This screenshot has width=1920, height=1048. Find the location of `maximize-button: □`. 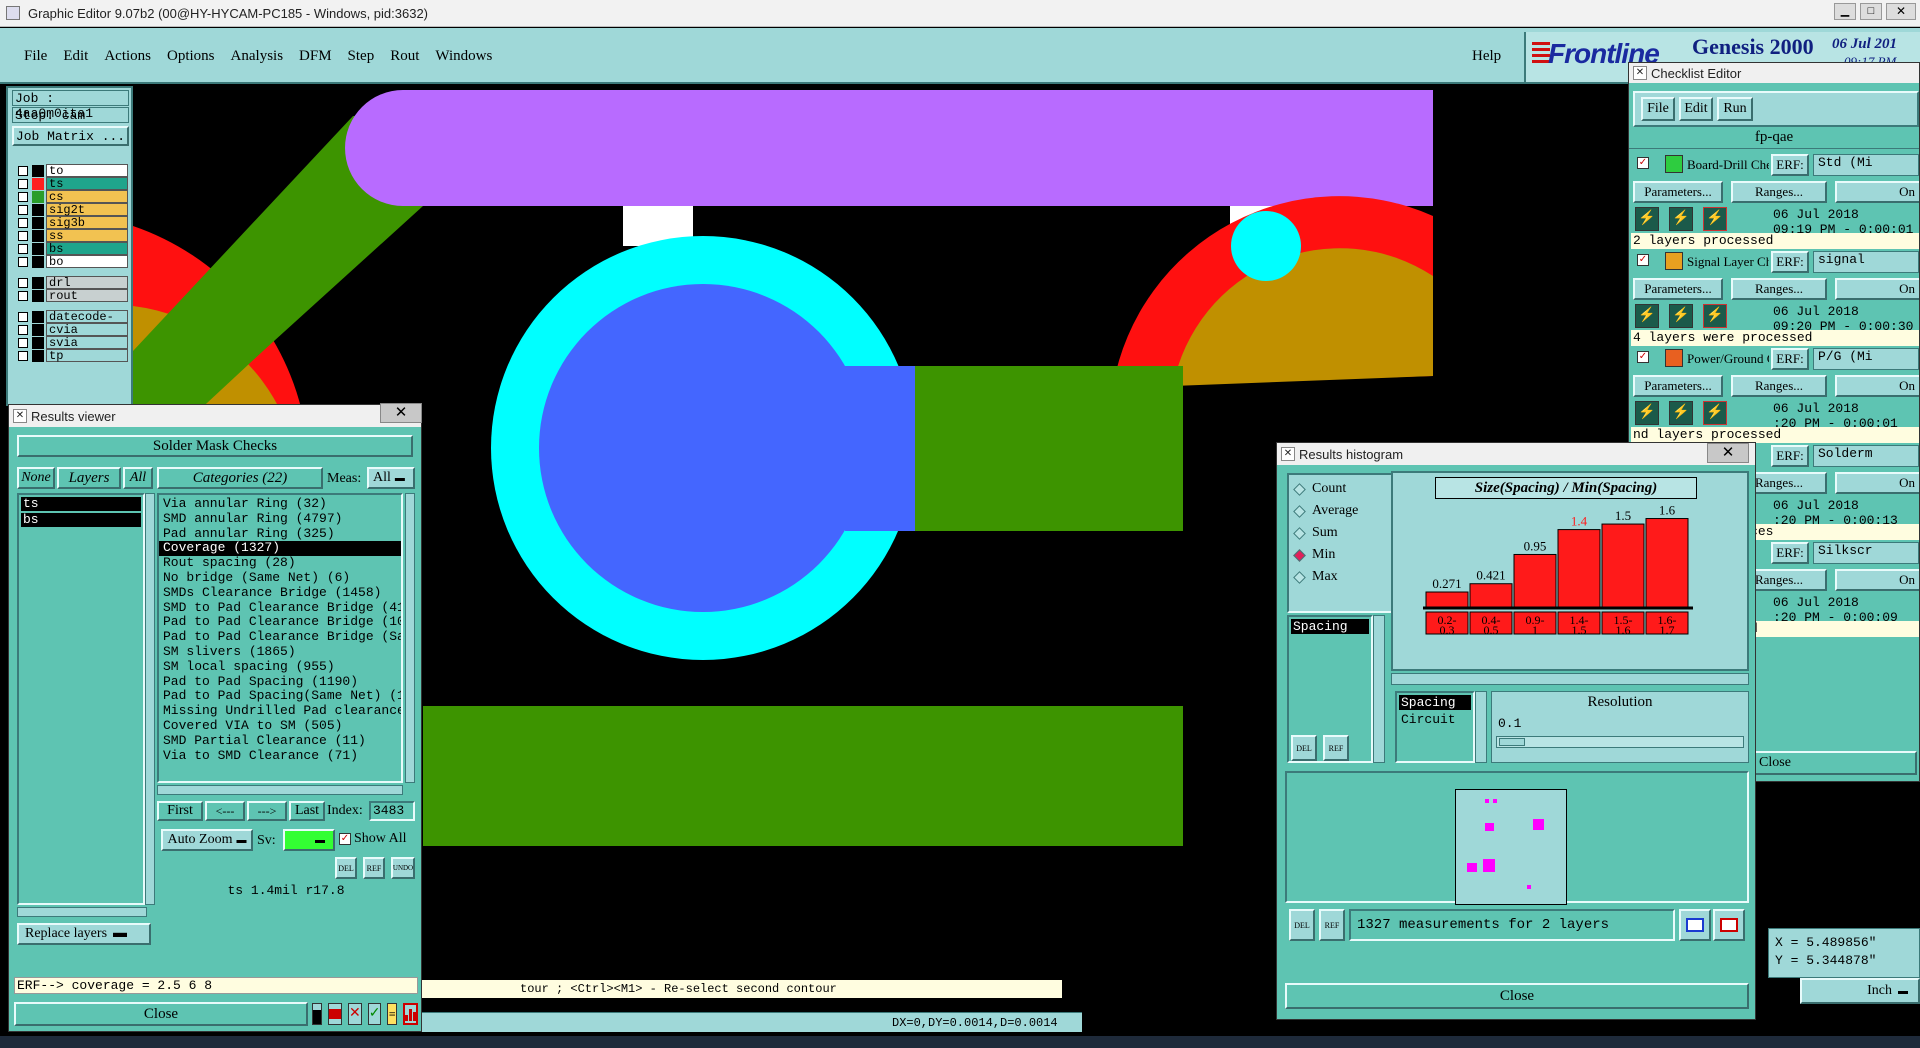

maximize-button: □ is located at coordinates (1871, 11).